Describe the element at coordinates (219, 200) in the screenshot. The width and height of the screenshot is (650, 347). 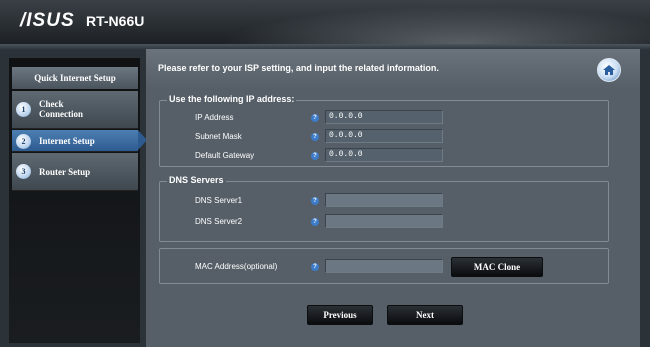
I see `dns-server1-label: DNS Server1` at that location.